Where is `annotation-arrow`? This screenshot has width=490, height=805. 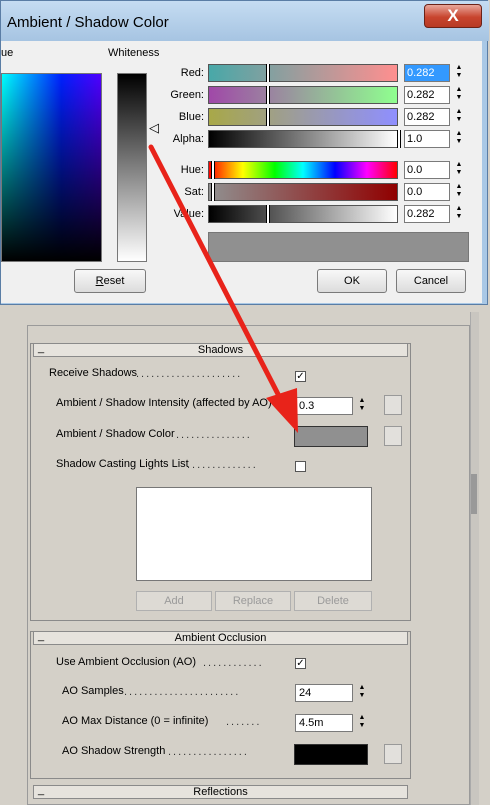
annotation-arrow is located at coordinates (223, 288).